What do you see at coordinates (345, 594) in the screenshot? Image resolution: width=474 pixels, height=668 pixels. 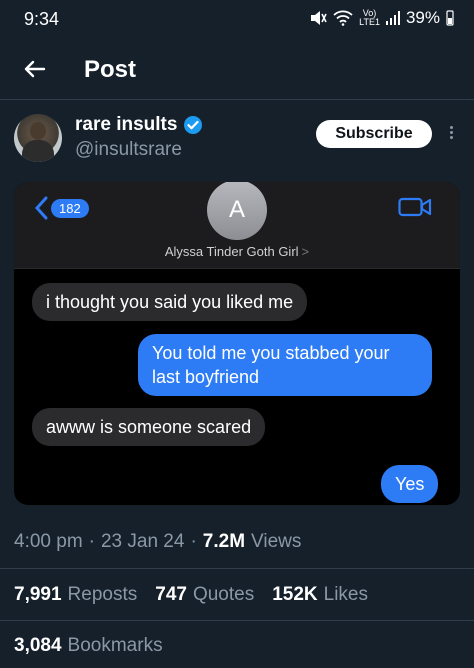 I see `likes-label: Likes` at bounding box center [345, 594].